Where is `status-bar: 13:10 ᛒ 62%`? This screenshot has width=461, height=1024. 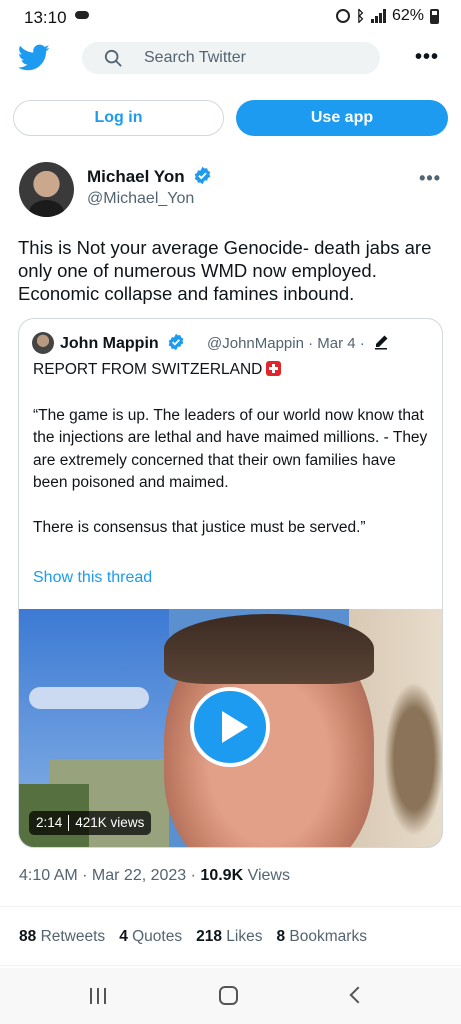
status-bar: 13:10 ᛒ 62% is located at coordinates (230, 17).